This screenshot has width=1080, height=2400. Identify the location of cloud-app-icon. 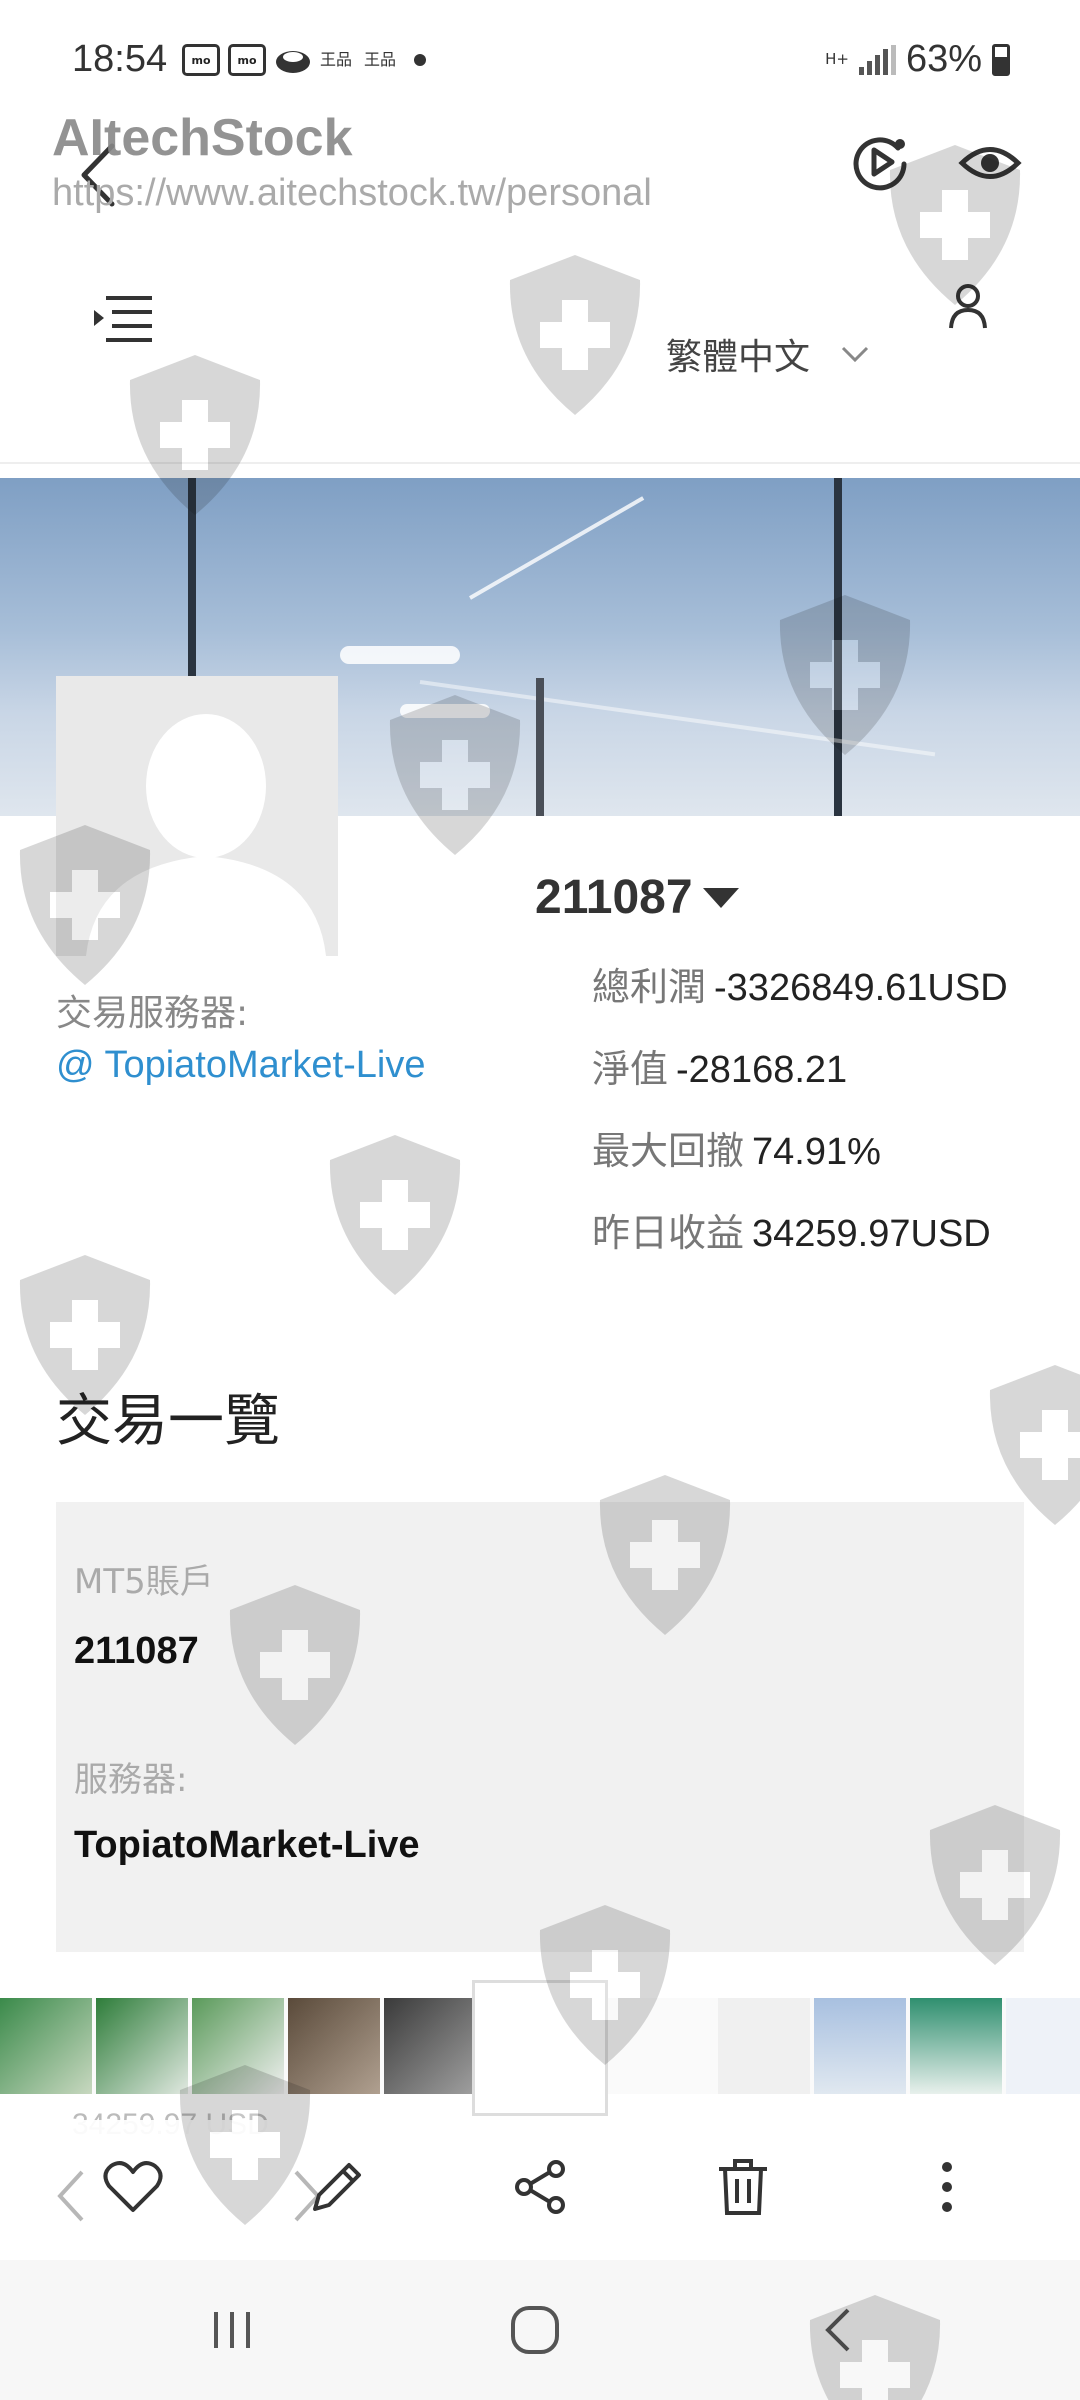
(293, 62).